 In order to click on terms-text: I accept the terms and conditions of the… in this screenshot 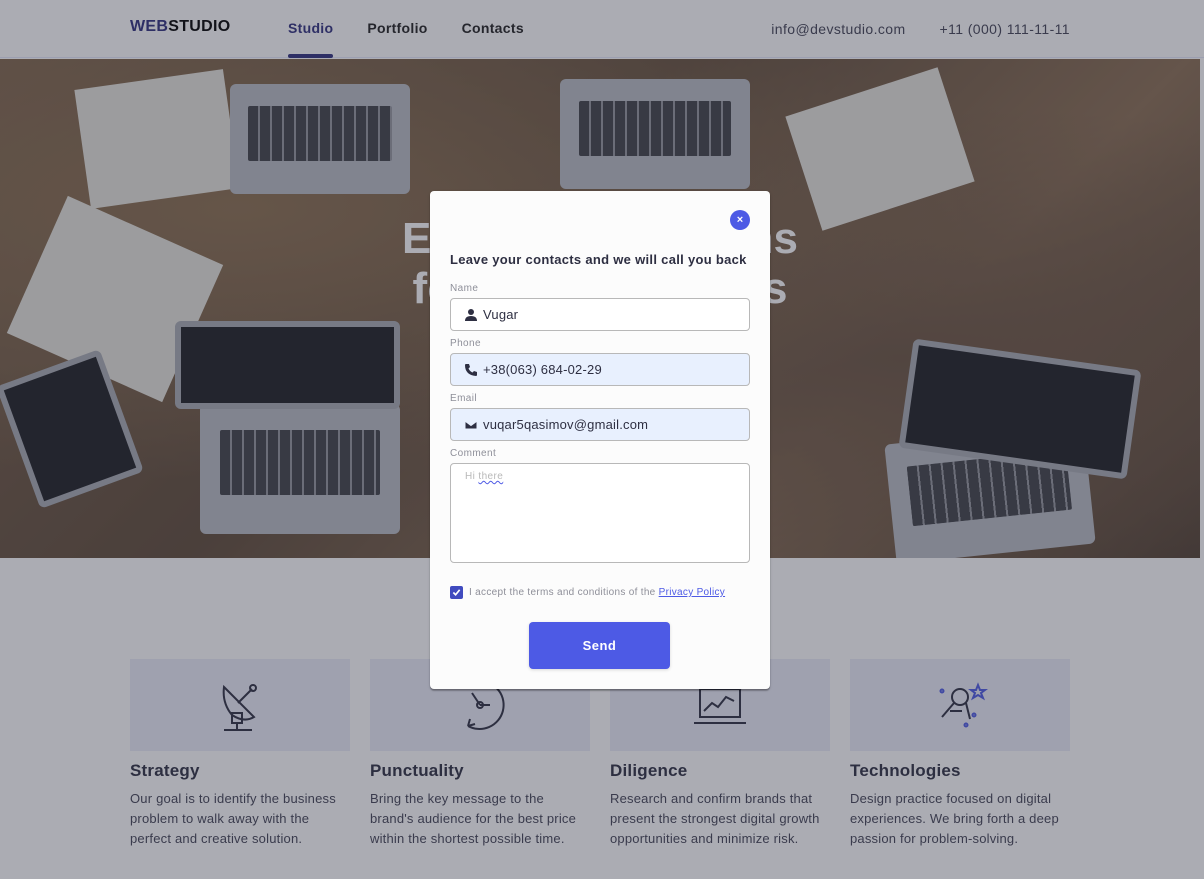, I will do `click(597, 592)`.